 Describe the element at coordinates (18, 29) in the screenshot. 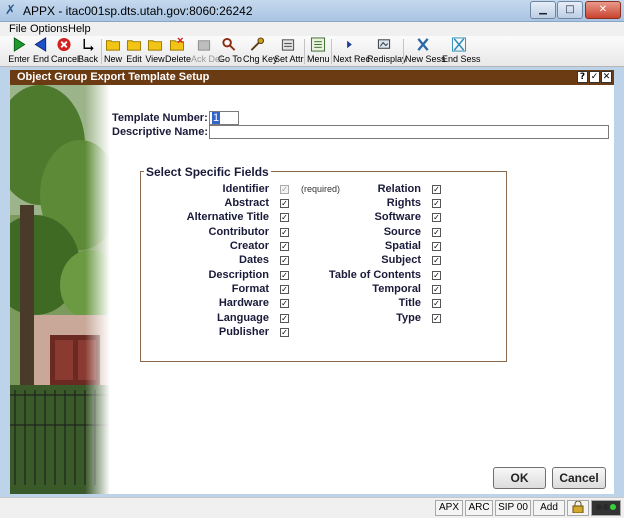

I see `menu-file: File` at that location.